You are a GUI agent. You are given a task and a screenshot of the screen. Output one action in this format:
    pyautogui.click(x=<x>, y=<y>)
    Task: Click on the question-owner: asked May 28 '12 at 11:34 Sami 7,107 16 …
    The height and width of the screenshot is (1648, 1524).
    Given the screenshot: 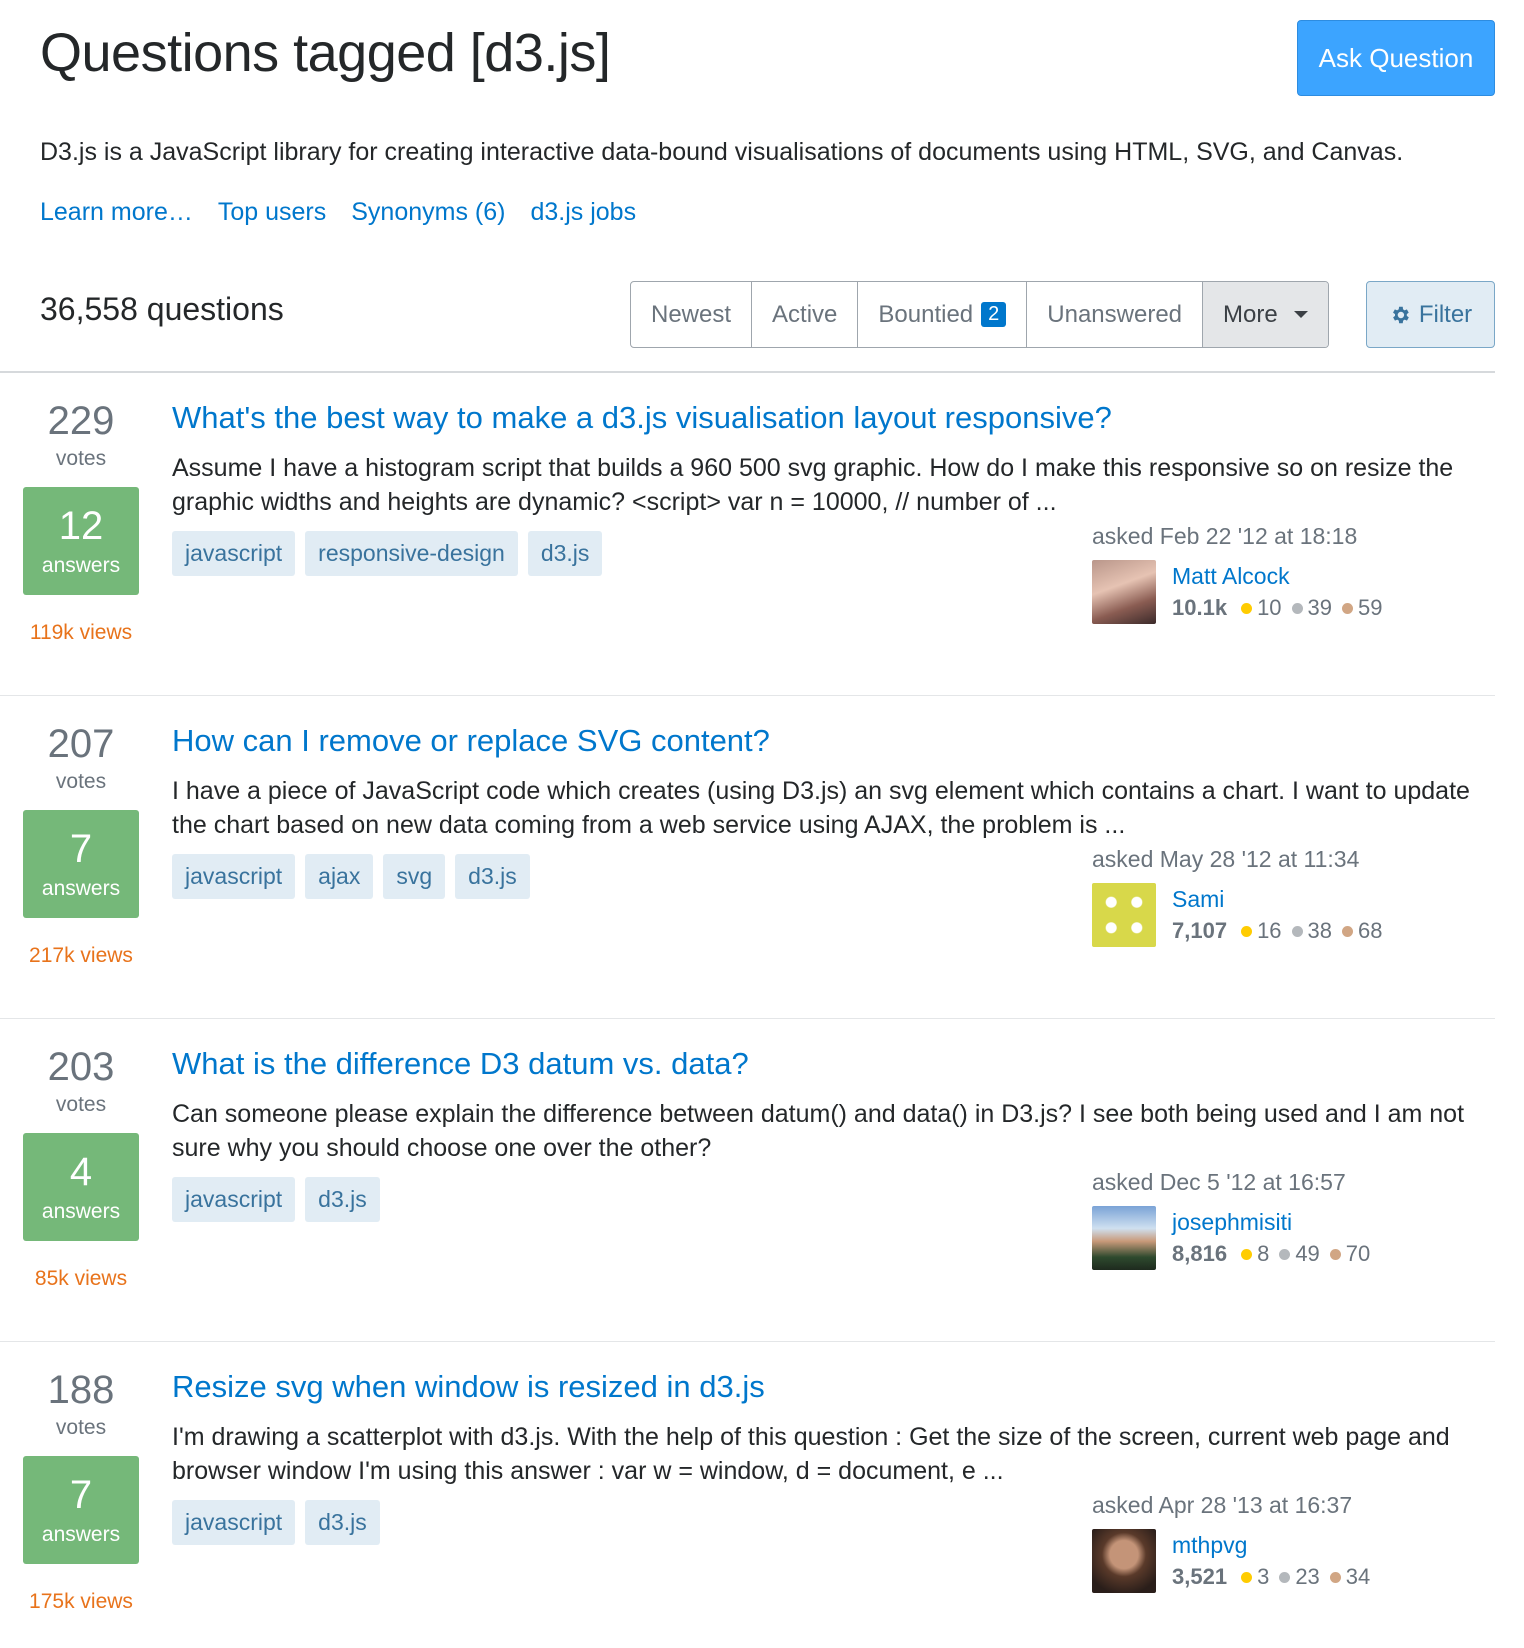 What is the action you would take?
    pyautogui.click(x=1292, y=896)
    